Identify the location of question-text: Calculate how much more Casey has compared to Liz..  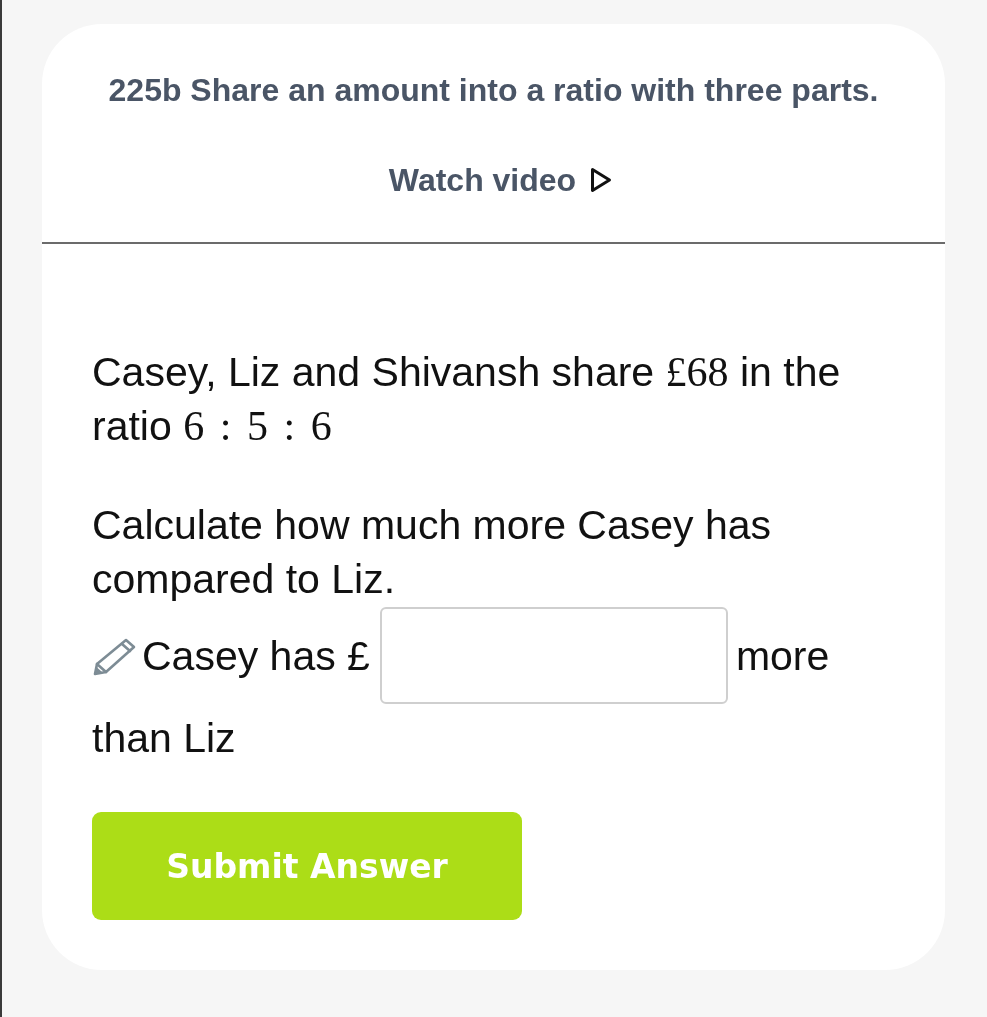
(432, 552).